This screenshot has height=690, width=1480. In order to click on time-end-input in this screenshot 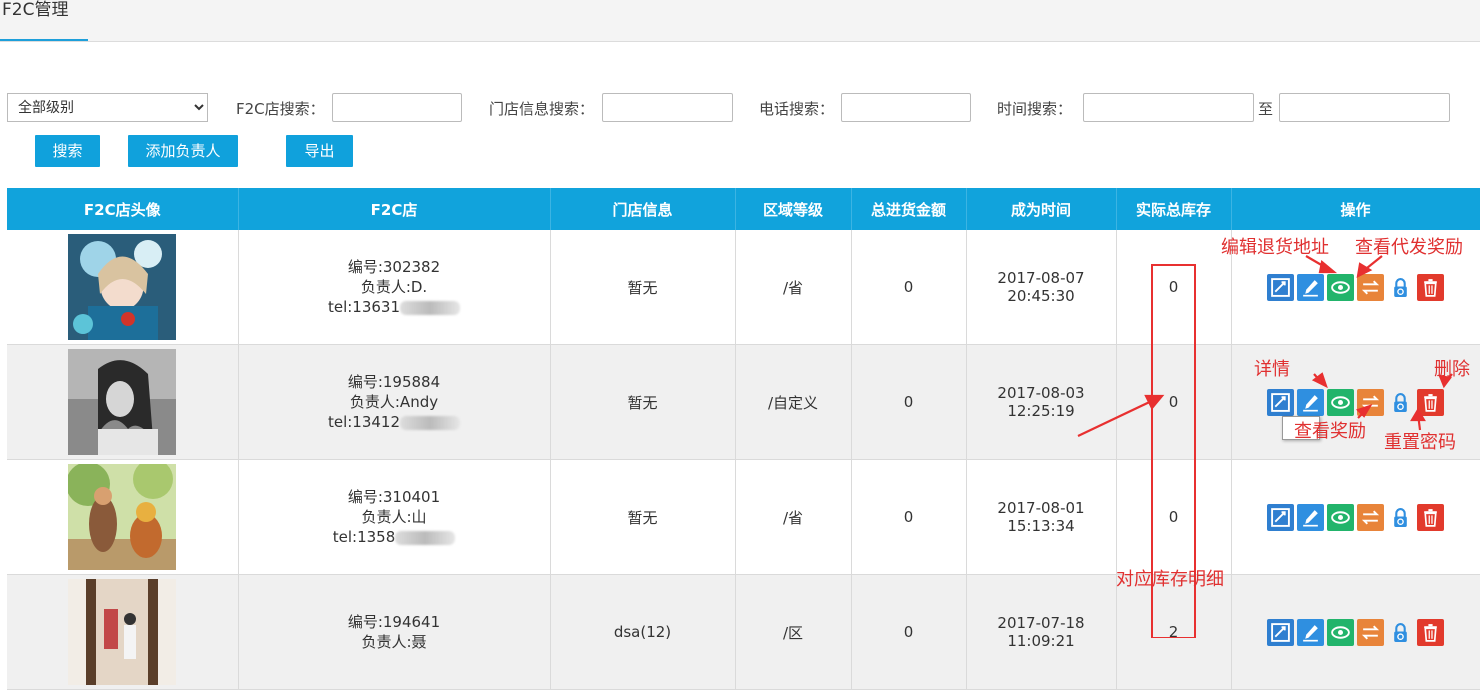, I will do `click(1364, 107)`.